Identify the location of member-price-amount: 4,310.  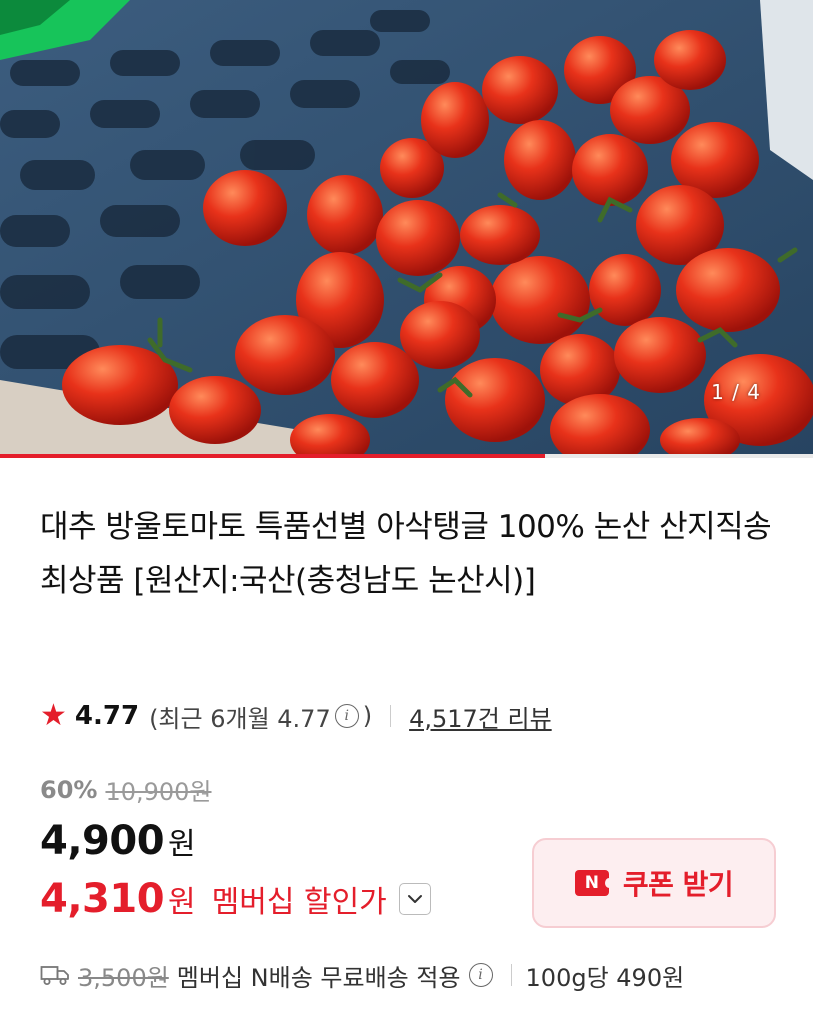
(102, 899).